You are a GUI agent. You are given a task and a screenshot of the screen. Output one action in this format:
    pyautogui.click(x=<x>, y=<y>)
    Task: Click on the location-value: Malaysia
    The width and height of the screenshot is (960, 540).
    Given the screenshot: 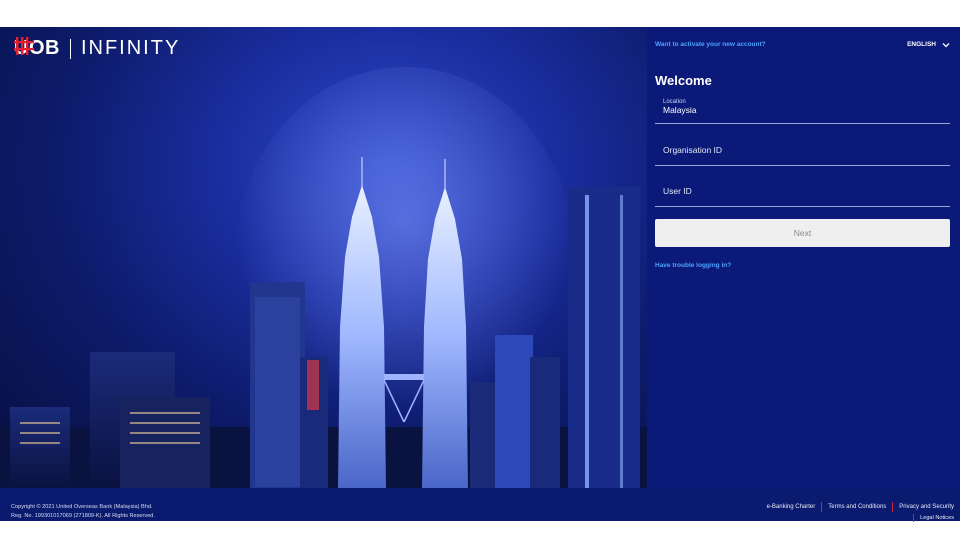 What is the action you would take?
    pyautogui.click(x=680, y=110)
    